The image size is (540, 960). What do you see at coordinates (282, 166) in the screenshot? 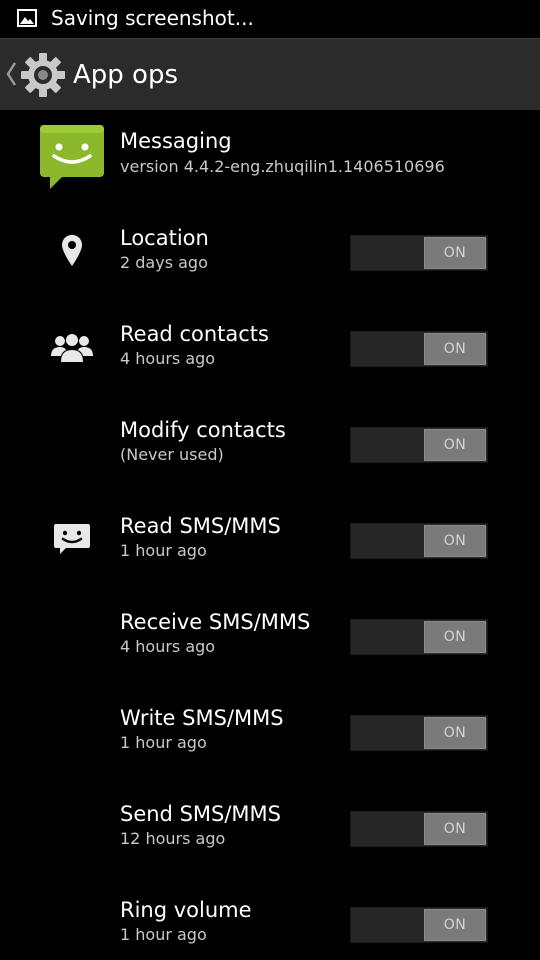
I see `app-version: version 4.4.2-eng.zhuqilin1.1406510696` at bounding box center [282, 166].